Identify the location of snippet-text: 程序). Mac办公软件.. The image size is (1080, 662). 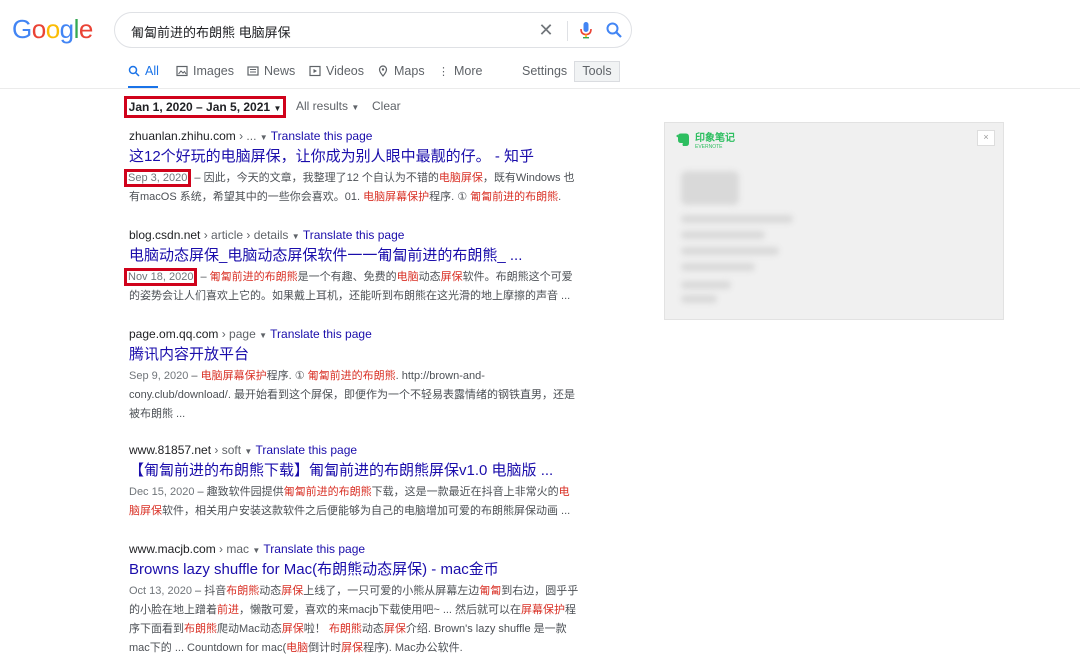
(413, 648).